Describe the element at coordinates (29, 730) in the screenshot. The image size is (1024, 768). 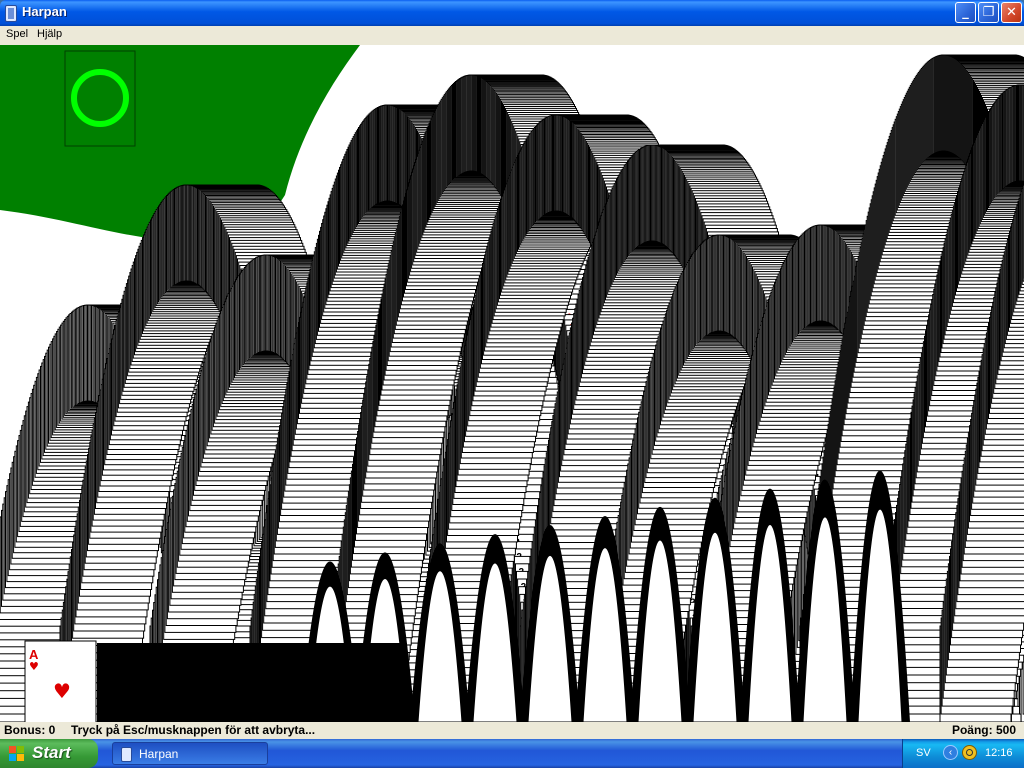
I see `status-bonus: Bonus: 0` at that location.